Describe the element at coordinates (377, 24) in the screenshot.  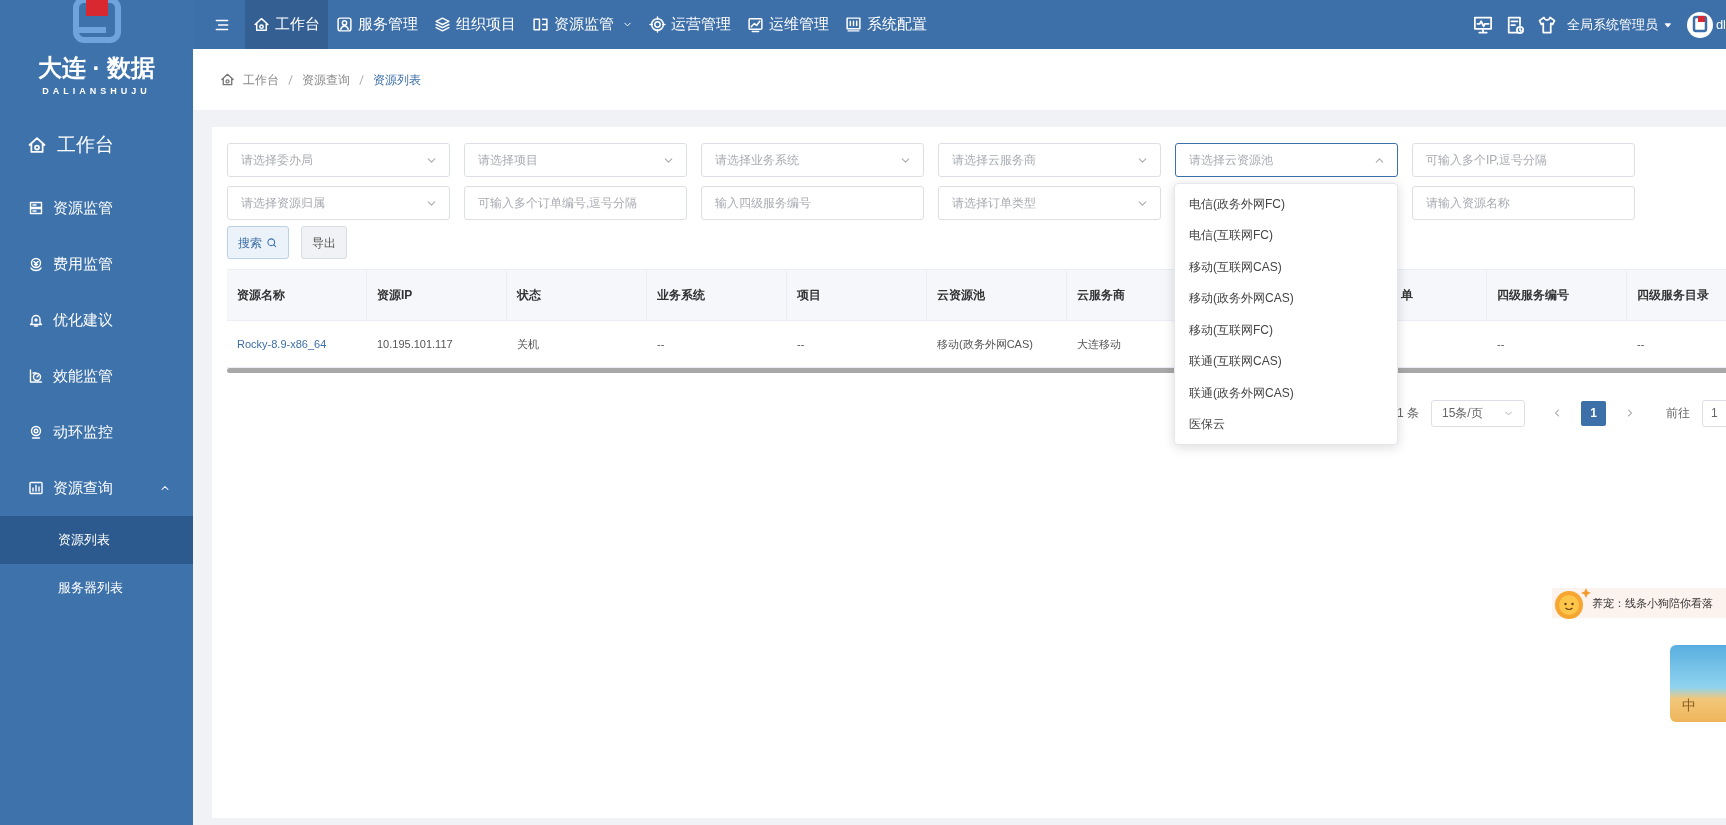
I see `nav-tab: 服务管理` at that location.